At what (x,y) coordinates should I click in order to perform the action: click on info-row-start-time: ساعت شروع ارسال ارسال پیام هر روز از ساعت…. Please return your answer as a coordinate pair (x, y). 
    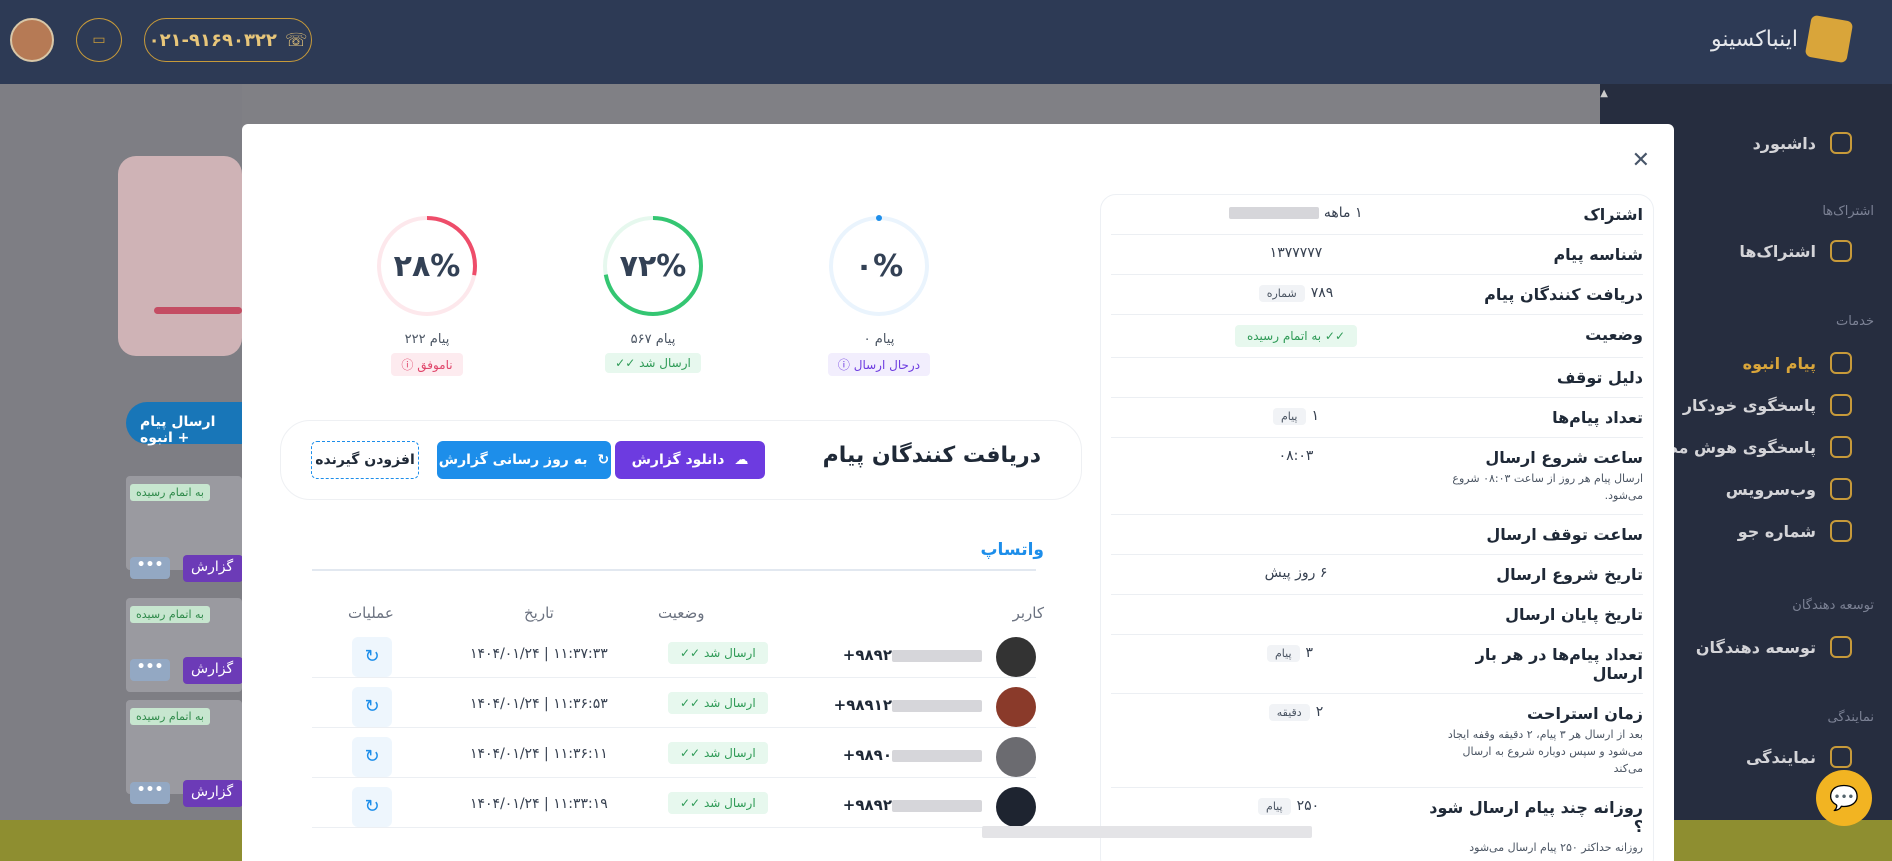
    Looking at the image, I should click on (1377, 476).